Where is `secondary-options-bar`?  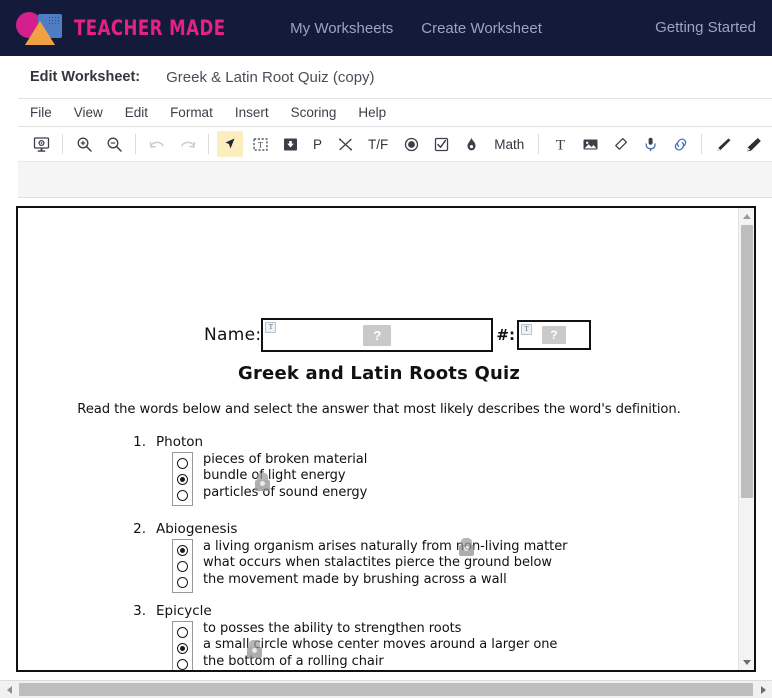 secondary-options-bar is located at coordinates (395, 180).